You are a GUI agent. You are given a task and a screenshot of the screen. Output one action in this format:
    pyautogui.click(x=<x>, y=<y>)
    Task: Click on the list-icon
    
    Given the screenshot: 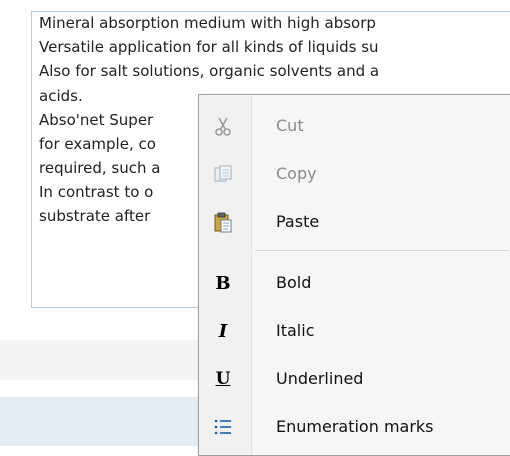 What is the action you would take?
    pyautogui.click(x=223, y=427)
    